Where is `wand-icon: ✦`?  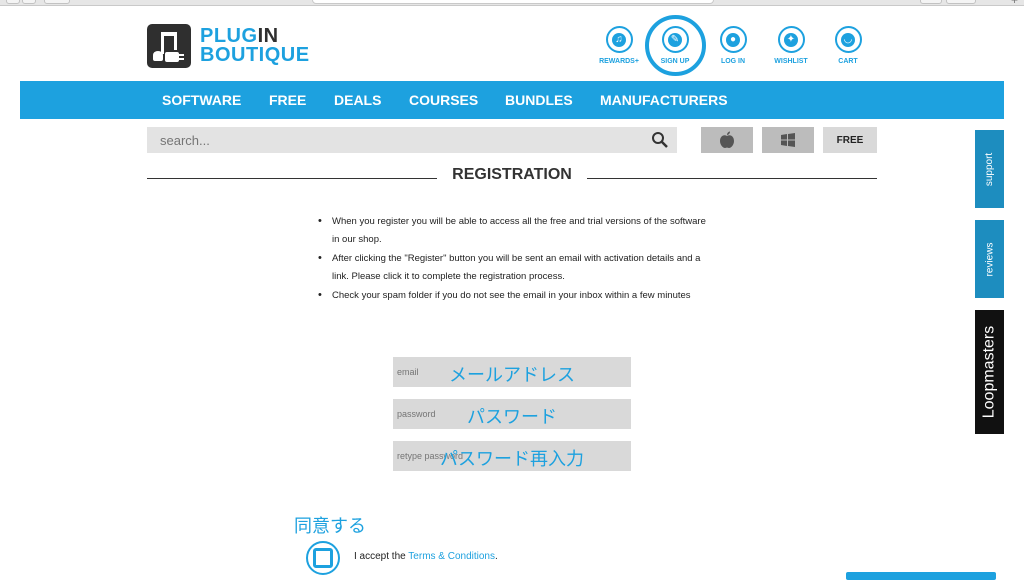 wand-icon: ✦ is located at coordinates (791, 39).